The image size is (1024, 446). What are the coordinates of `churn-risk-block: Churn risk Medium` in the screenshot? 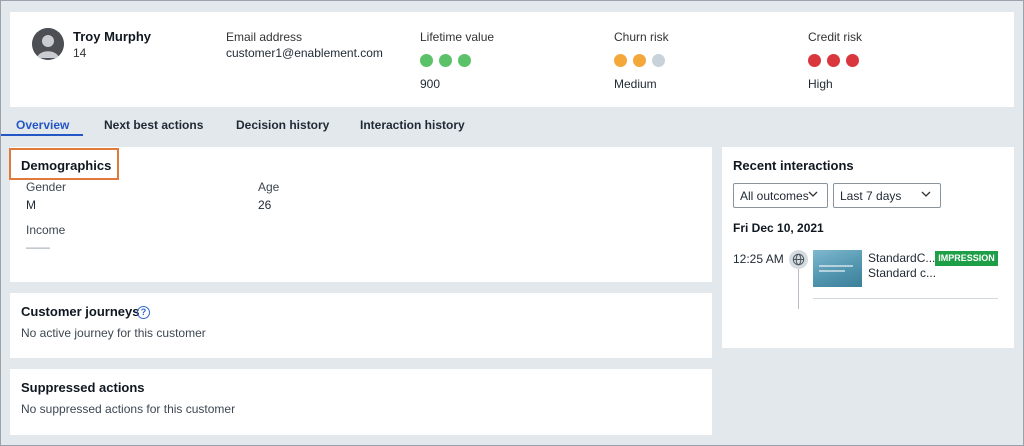 It's located at (641, 60).